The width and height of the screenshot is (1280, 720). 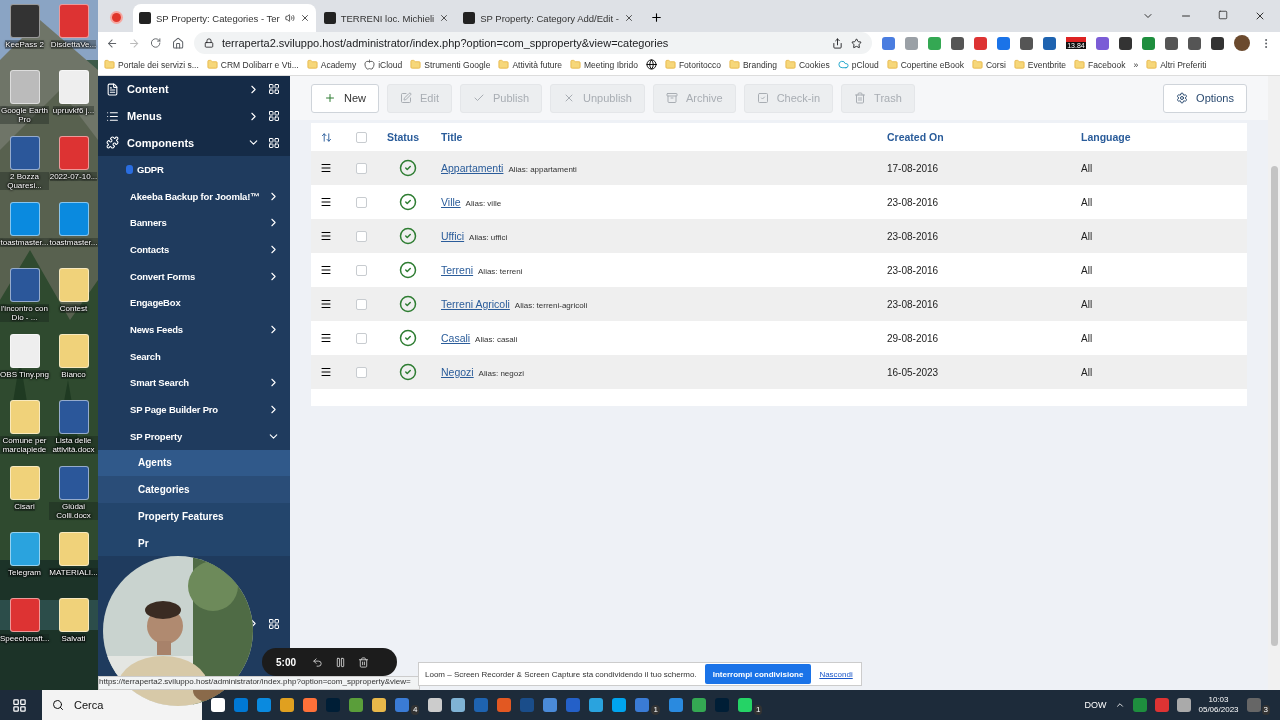 I want to click on home-icon, so click(x=177, y=43).